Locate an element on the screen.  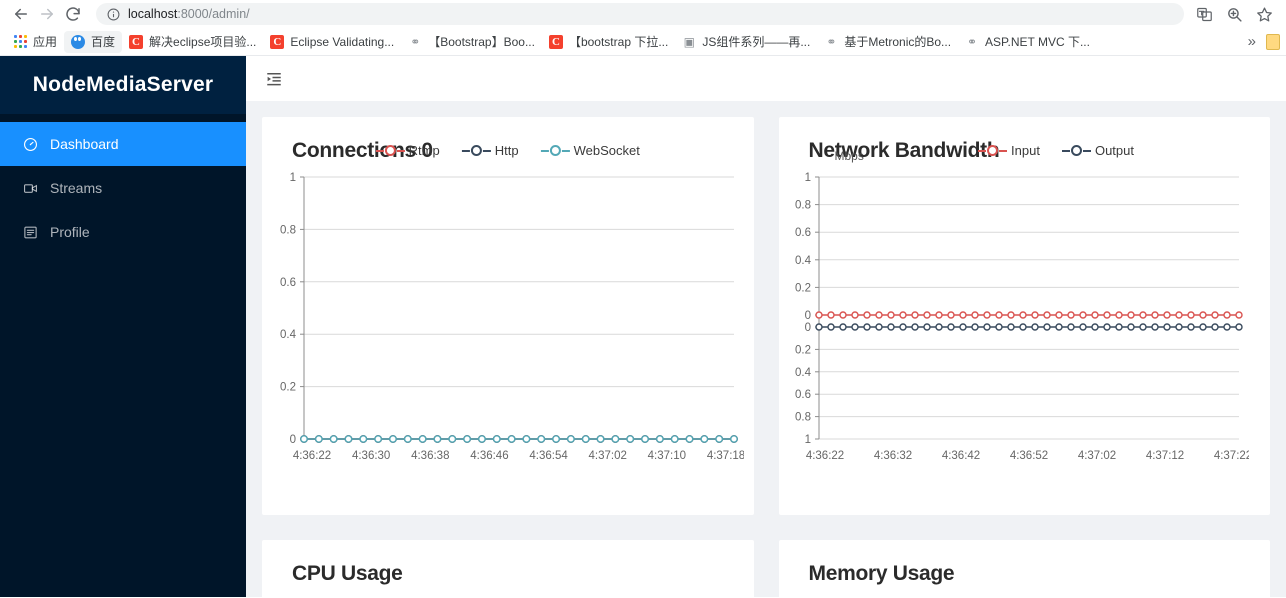
page-icon: ▣ is located at coordinates (689, 41).